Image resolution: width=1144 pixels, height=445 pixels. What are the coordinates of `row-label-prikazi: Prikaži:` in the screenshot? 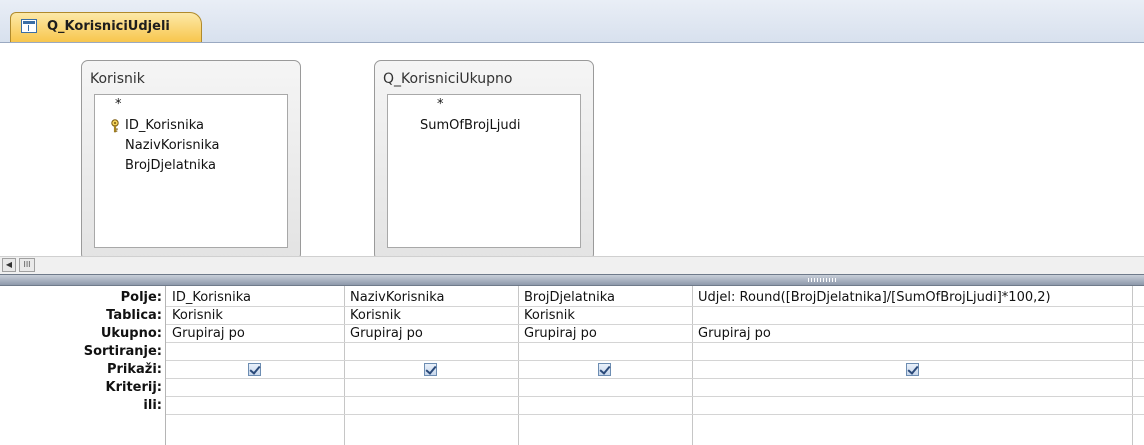 It's located at (134, 369).